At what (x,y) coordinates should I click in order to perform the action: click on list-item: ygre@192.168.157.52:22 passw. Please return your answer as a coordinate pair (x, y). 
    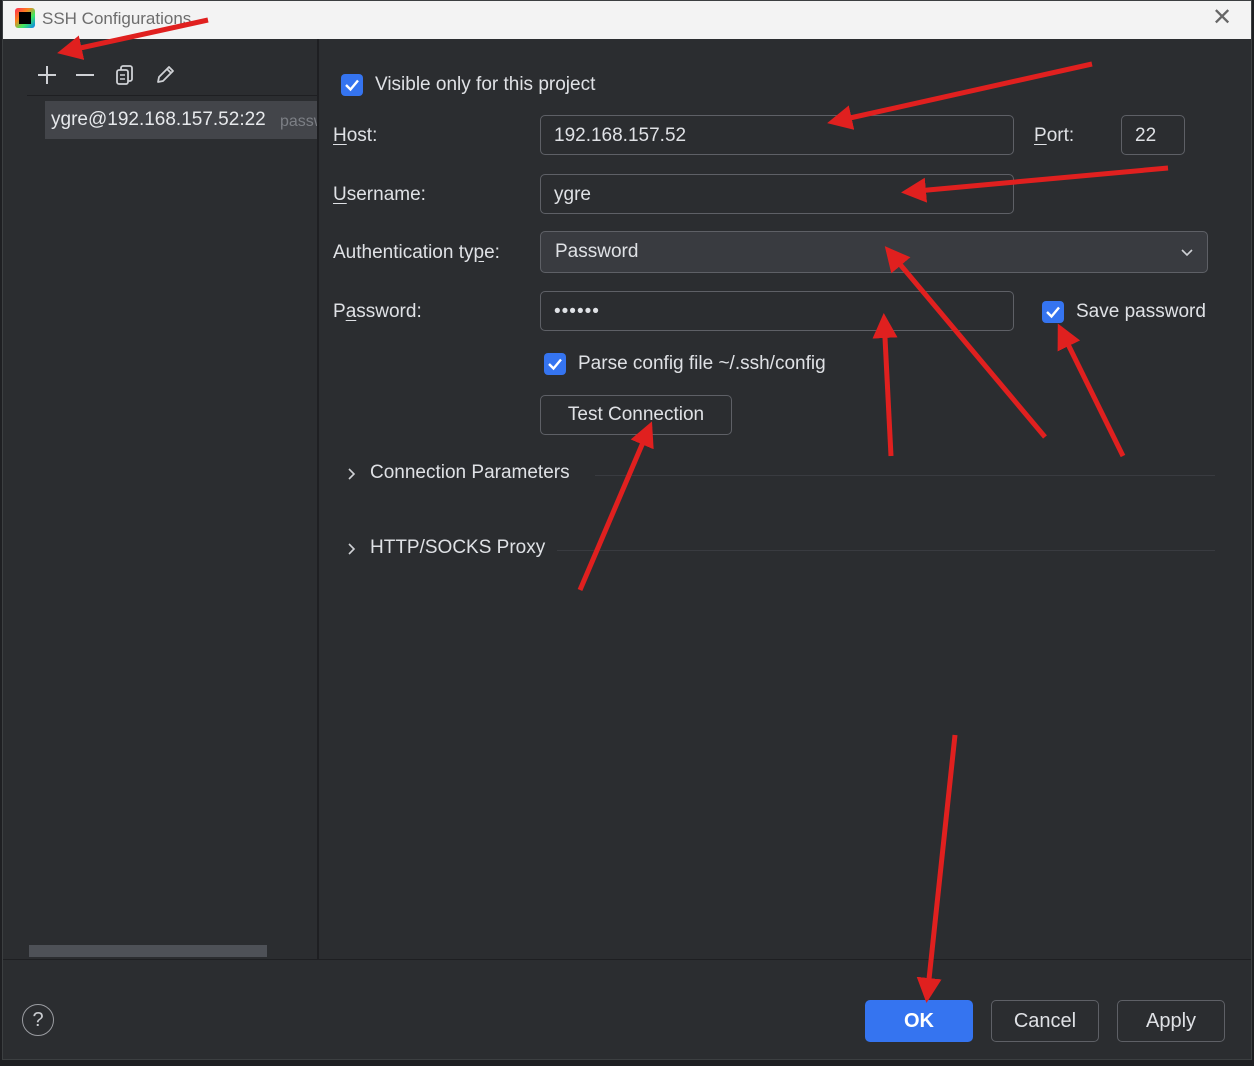
    Looking at the image, I should click on (181, 120).